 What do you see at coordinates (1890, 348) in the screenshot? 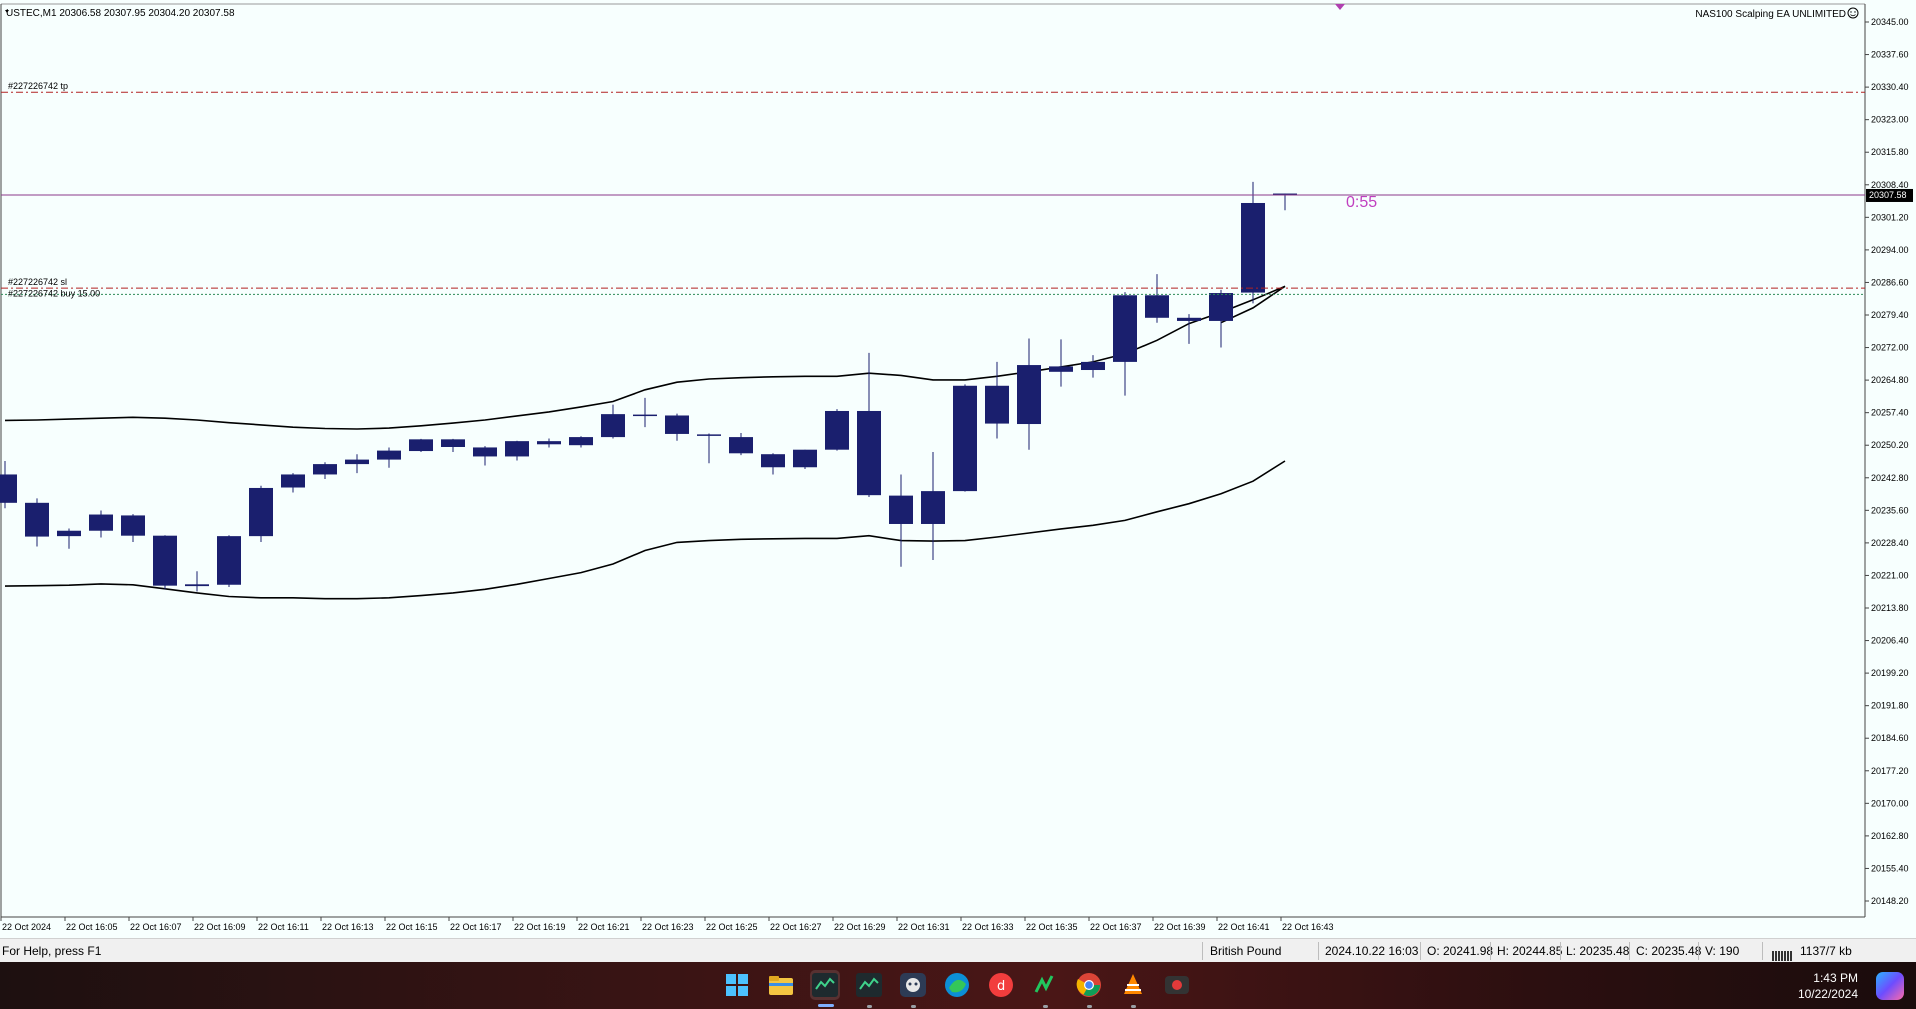
I see `price-tick-label: 20272.00` at bounding box center [1890, 348].